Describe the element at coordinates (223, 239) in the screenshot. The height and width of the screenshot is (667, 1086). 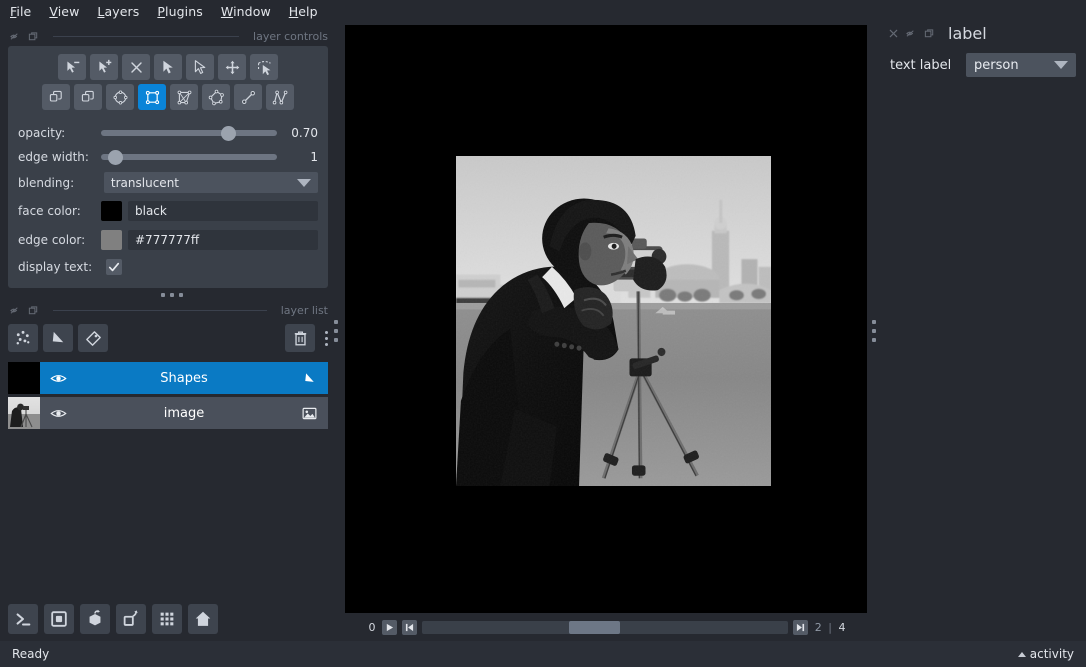
I see `edge-color-input: #777777ff` at that location.